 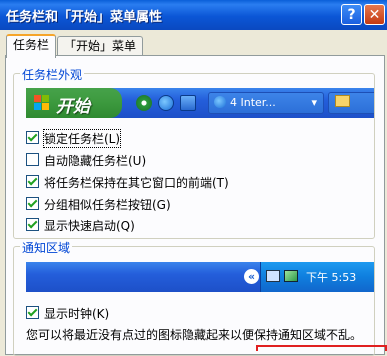 What do you see at coordinates (291, 276) in the screenshot?
I see `tray-app-icon` at bounding box center [291, 276].